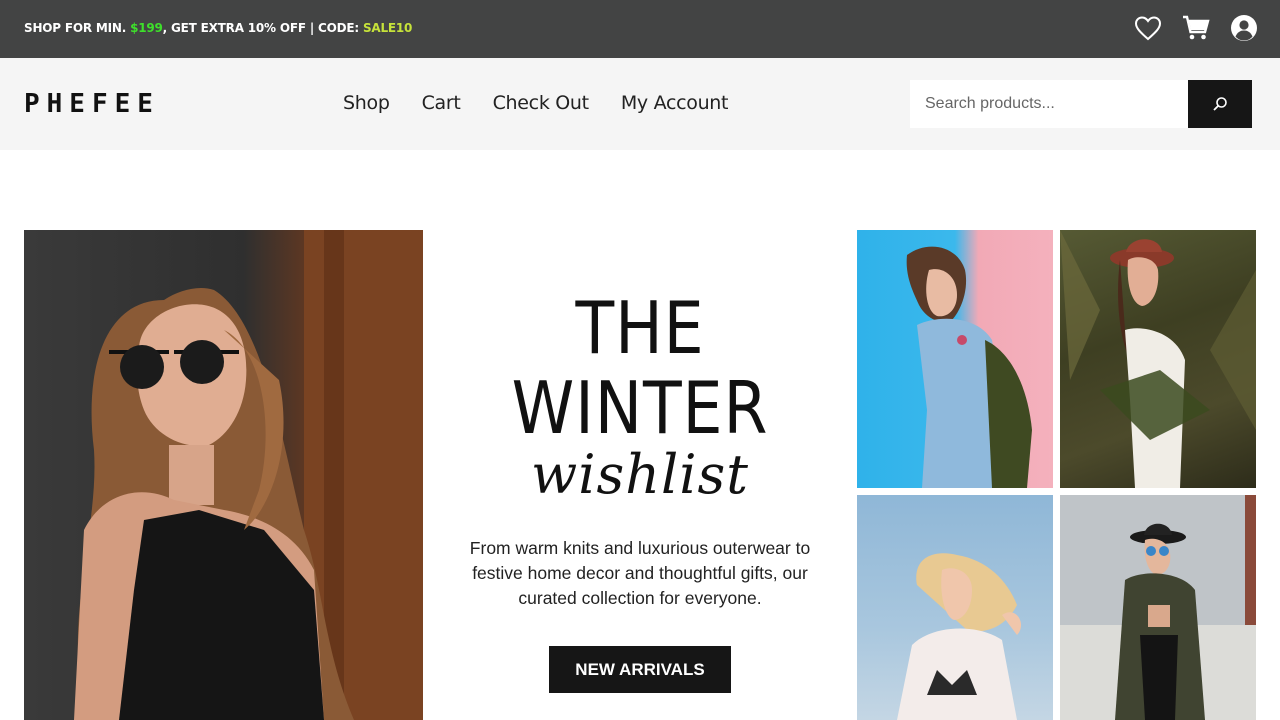 This screenshot has height=720, width=1280. What do you see at coordinates (675, 103) in the screenshot?
I see `nav-my-account: My Account` at bounding box center [675, 103].